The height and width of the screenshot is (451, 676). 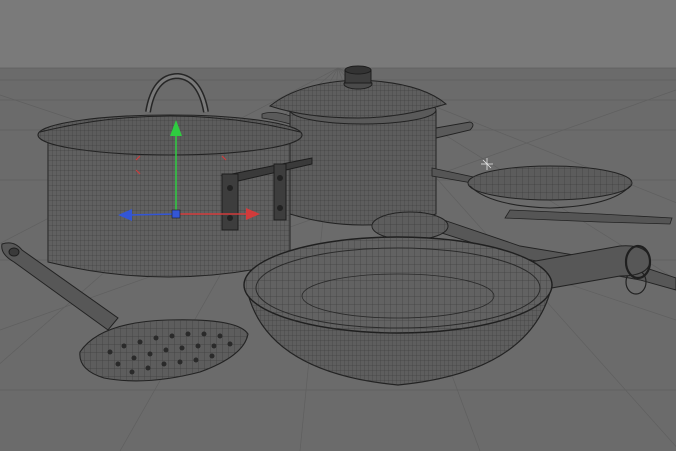 What do you see at coordinates (152, 214) in the screenshot?
I see `gizmo-z-axis` at bounding box center [152, 214].